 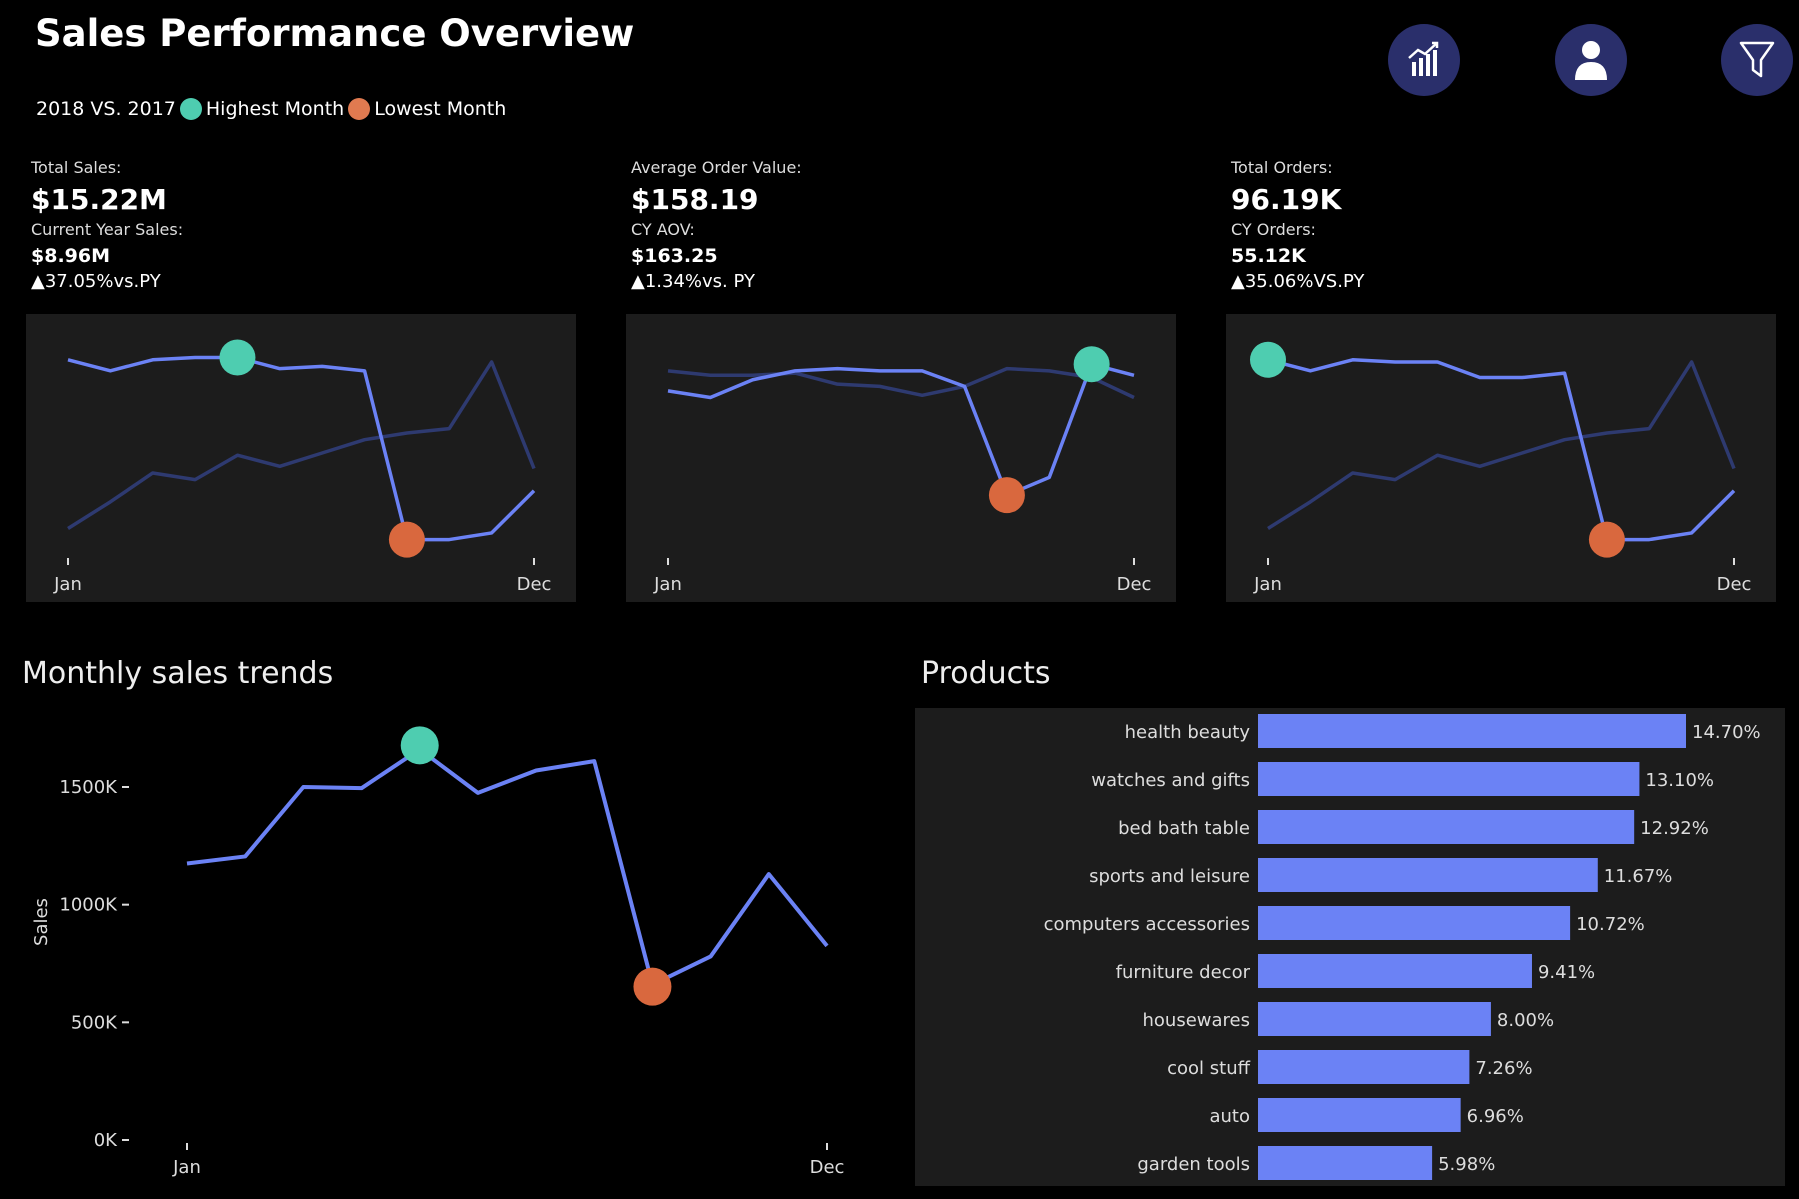 I want to click on y-tick-label: 500K, so click(x=94, y=1022).